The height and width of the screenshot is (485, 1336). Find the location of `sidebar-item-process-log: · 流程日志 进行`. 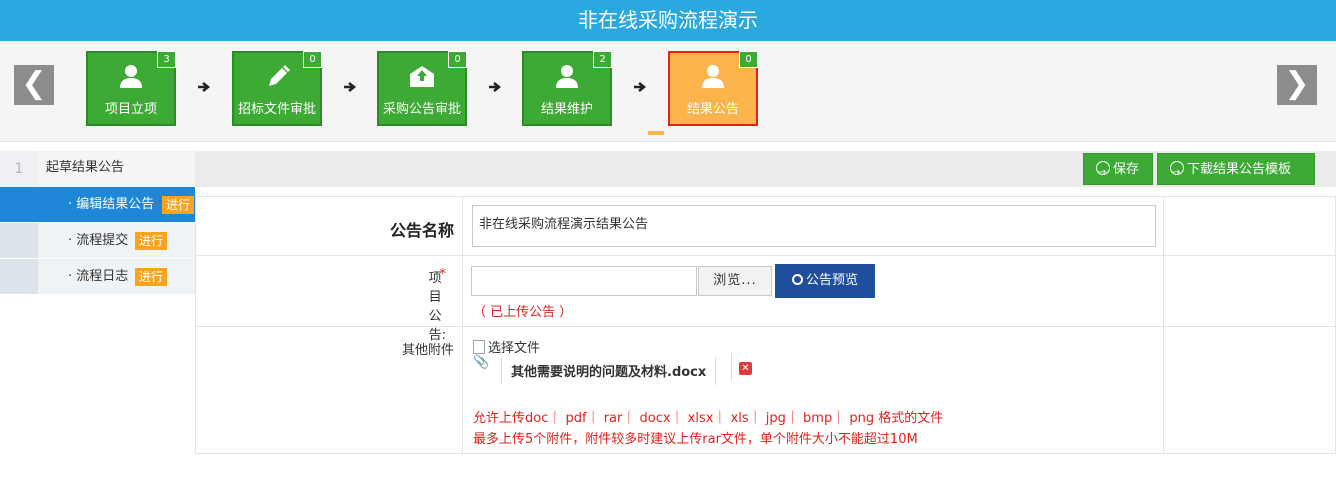

sidebar-item-process-log: · 流程日志 进行 is located at coordinates (97, 276).